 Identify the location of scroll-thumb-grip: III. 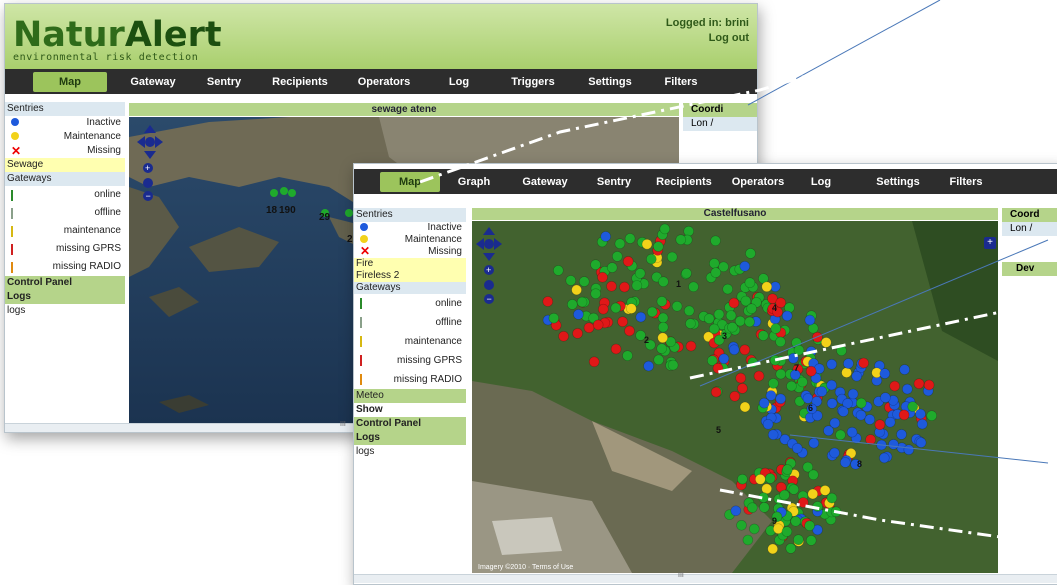
(681, 575).